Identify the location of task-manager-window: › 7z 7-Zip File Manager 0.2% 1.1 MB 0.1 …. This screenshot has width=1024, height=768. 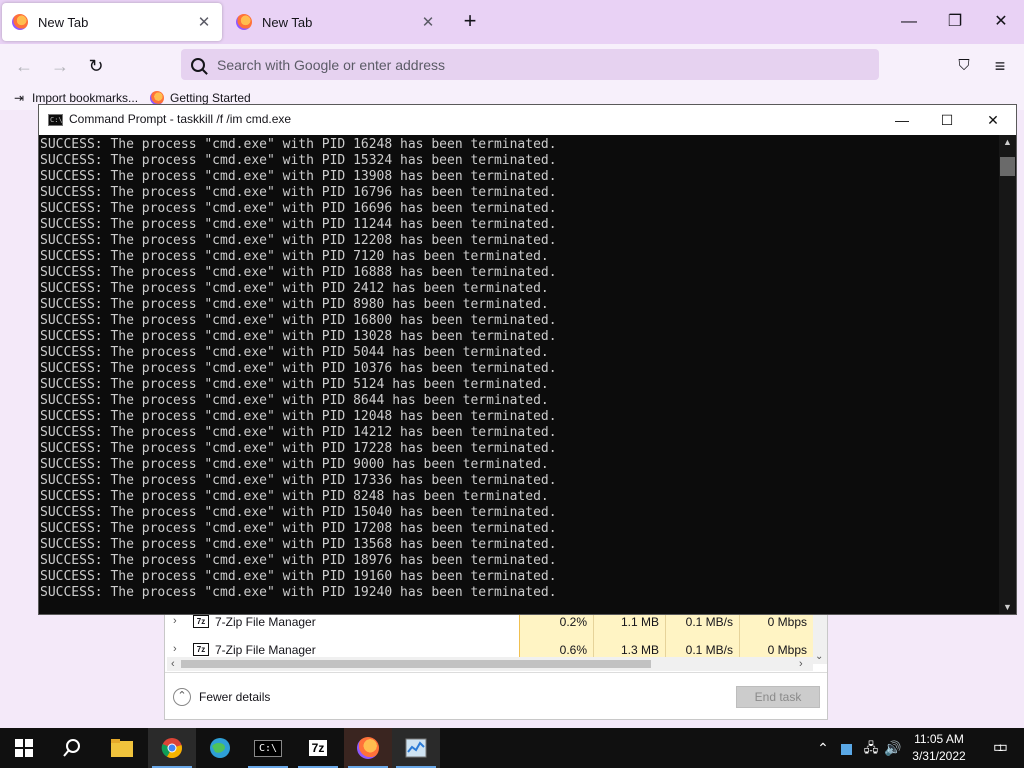
(496, 662).